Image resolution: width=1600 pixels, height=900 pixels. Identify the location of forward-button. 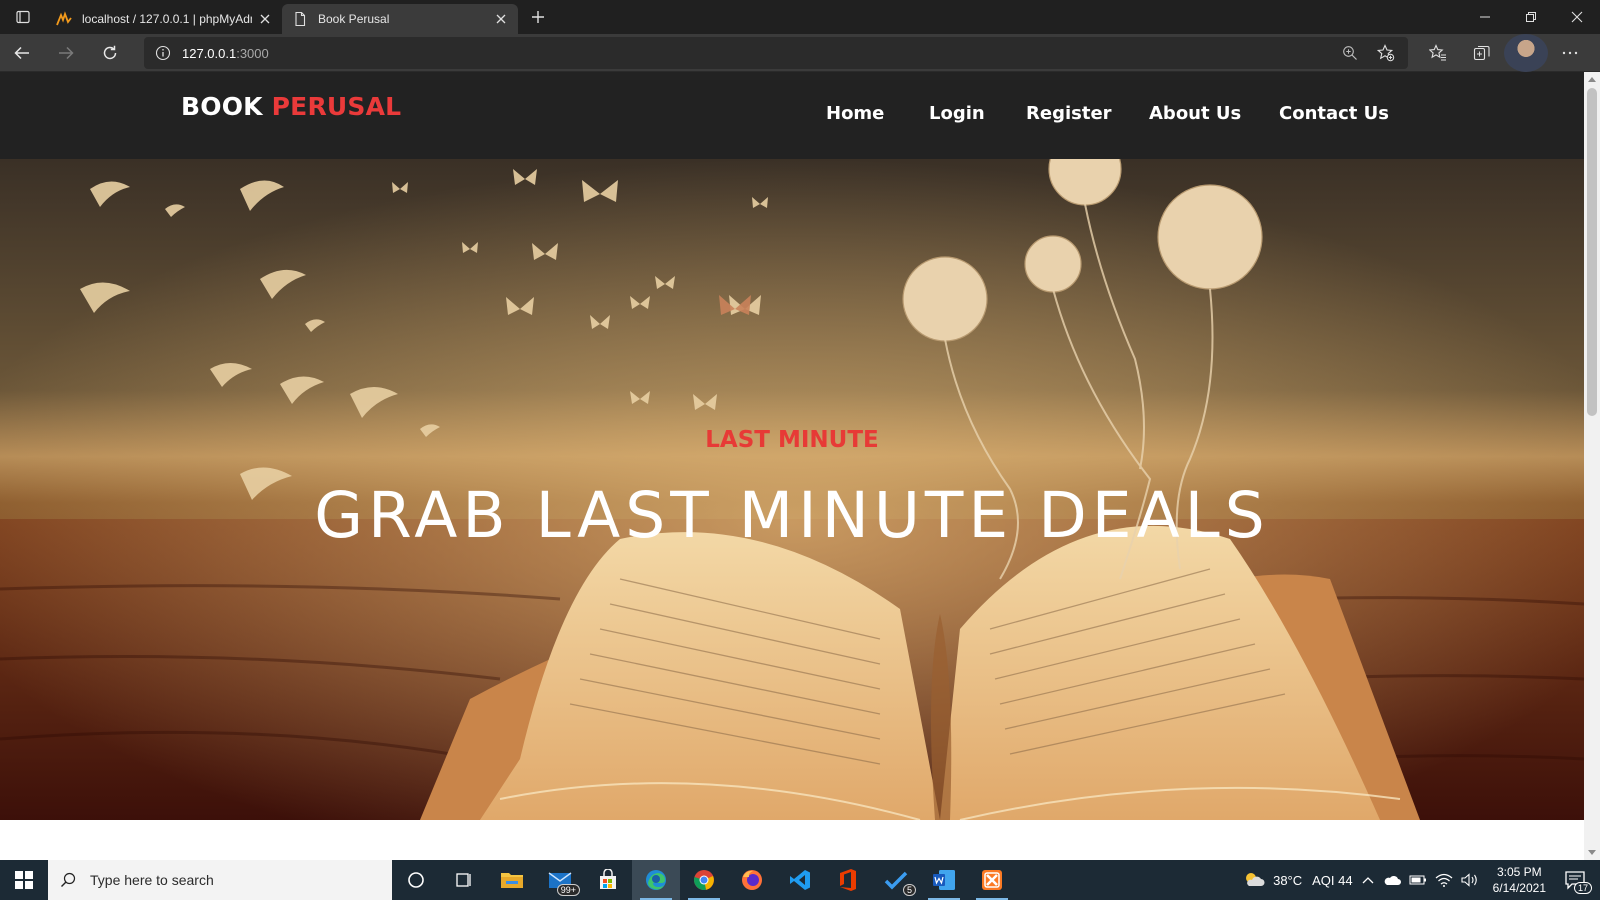
(66, 53).